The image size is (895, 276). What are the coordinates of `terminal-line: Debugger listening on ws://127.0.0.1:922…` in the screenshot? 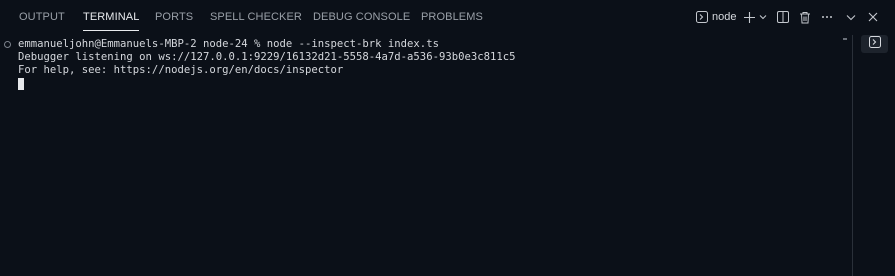 It's located at (267, 57).